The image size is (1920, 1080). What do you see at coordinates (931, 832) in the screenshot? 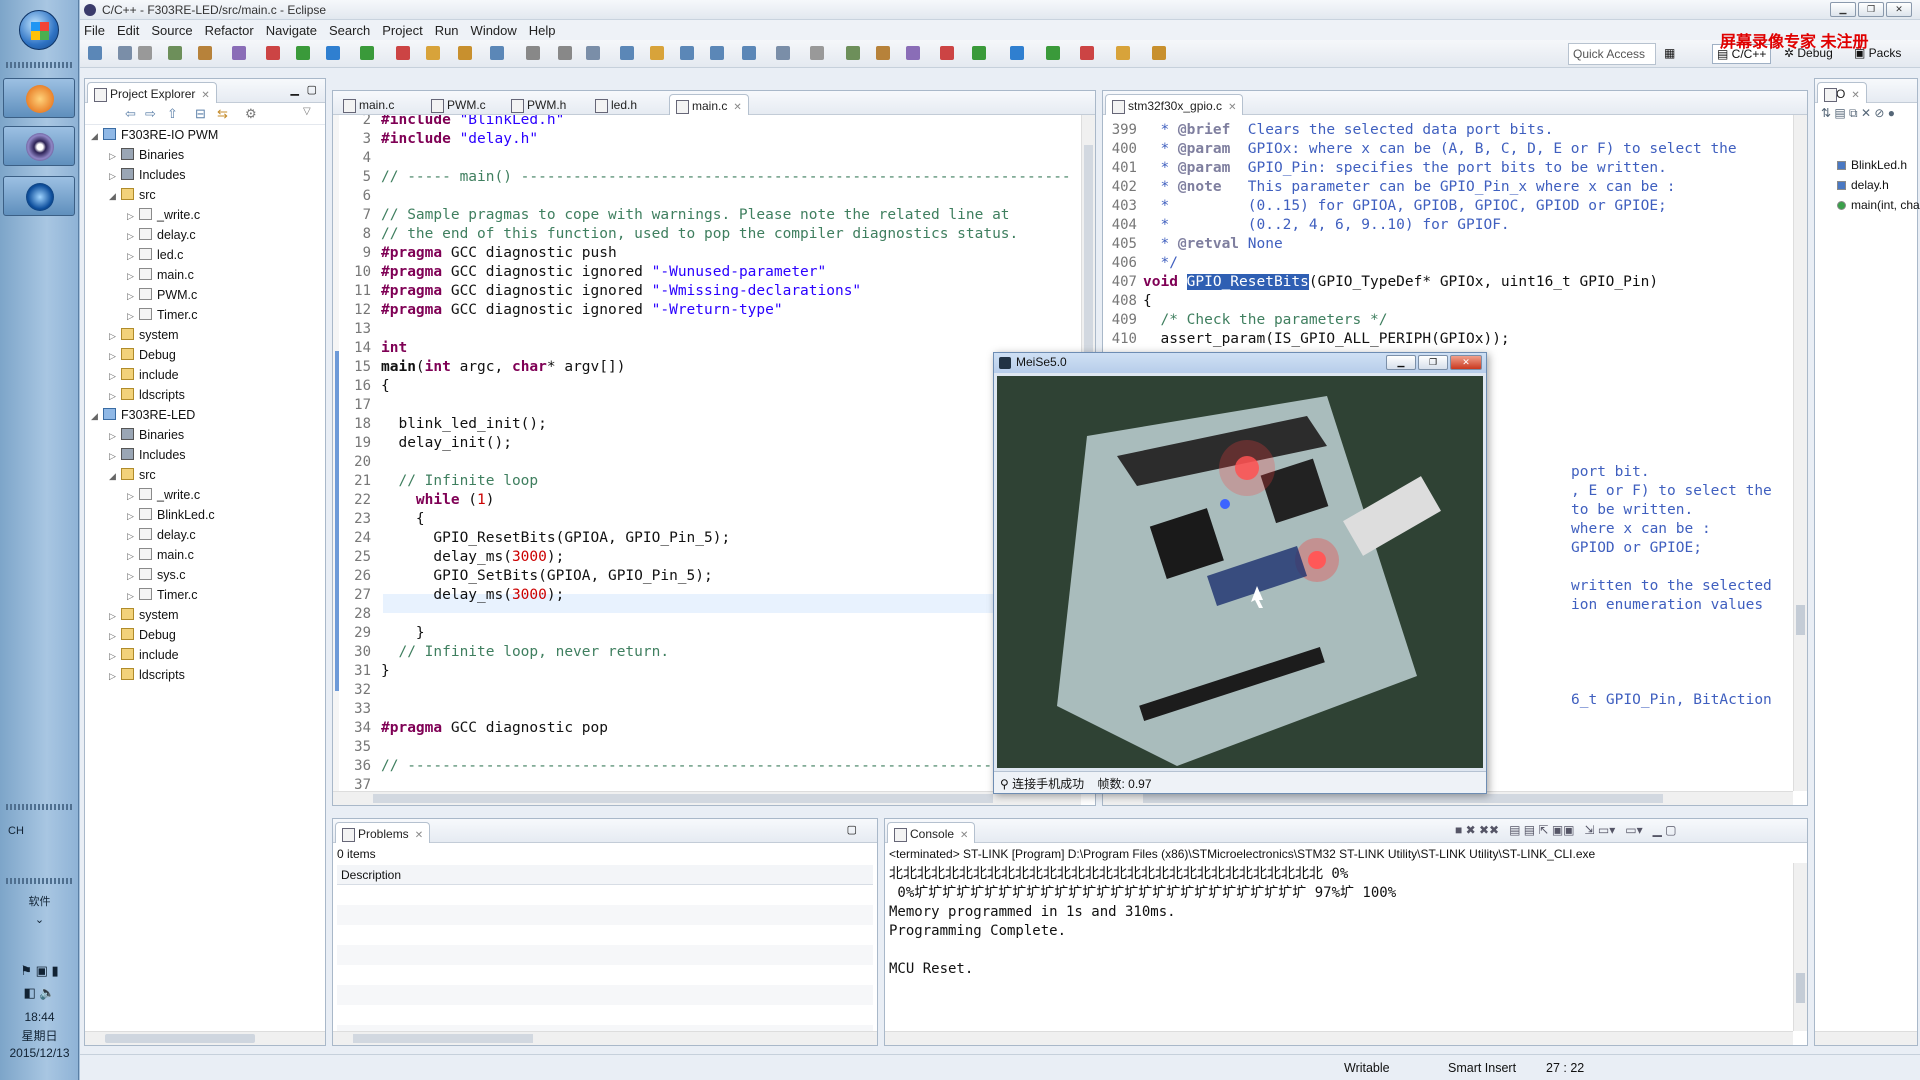
I see `tab-console: Console ✕` at bounding box center [931, 832].